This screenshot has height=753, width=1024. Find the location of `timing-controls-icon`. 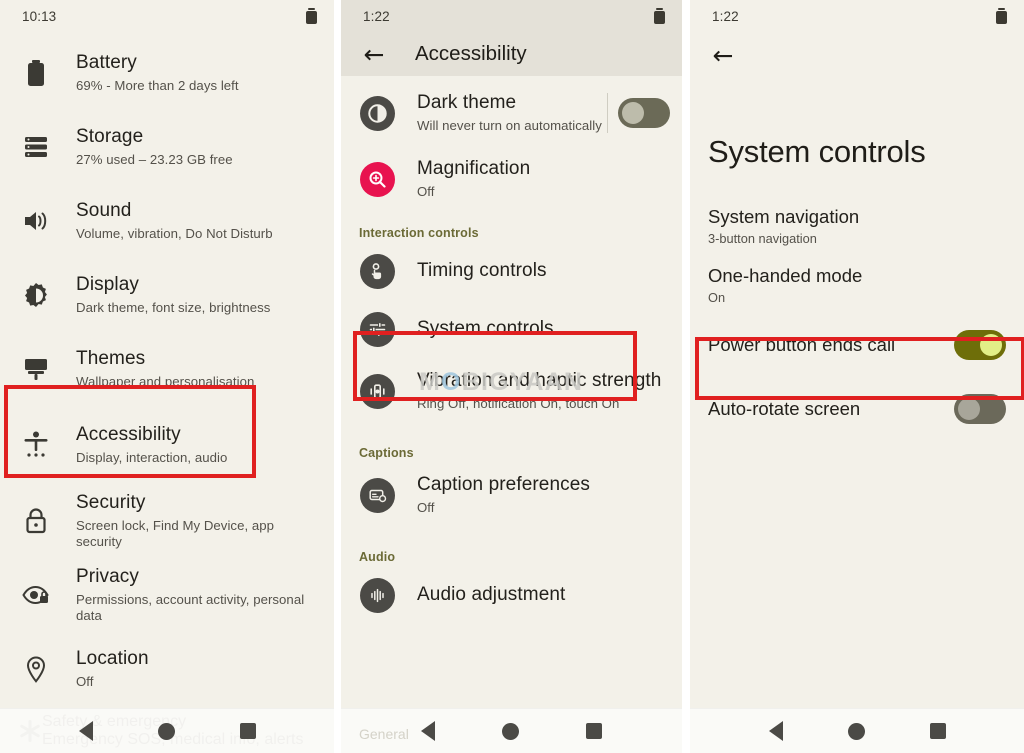

timing-controls-icon is located at coordinates (377, 271).